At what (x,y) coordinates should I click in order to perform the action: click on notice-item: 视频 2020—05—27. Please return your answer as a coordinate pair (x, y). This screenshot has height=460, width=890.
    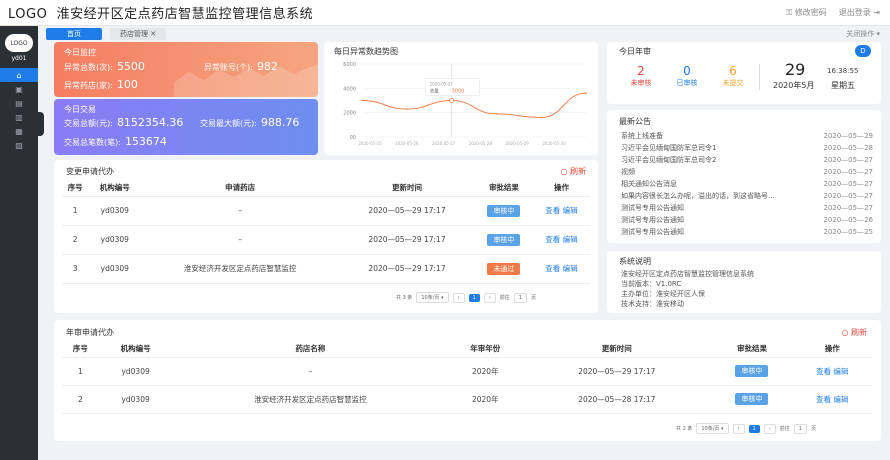
    Looking at the image, I should click on (747, 172).